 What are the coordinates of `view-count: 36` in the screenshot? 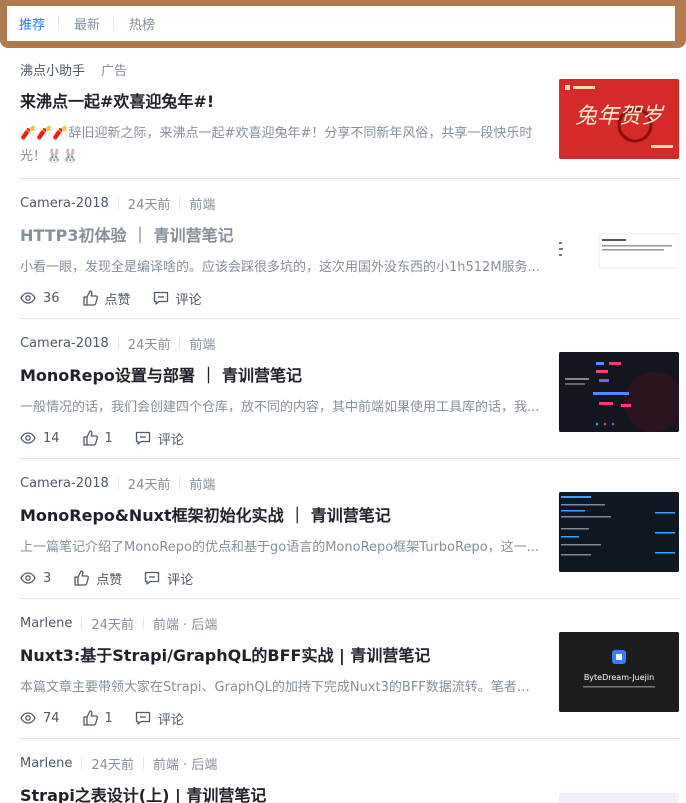 It's located at (40, 298).